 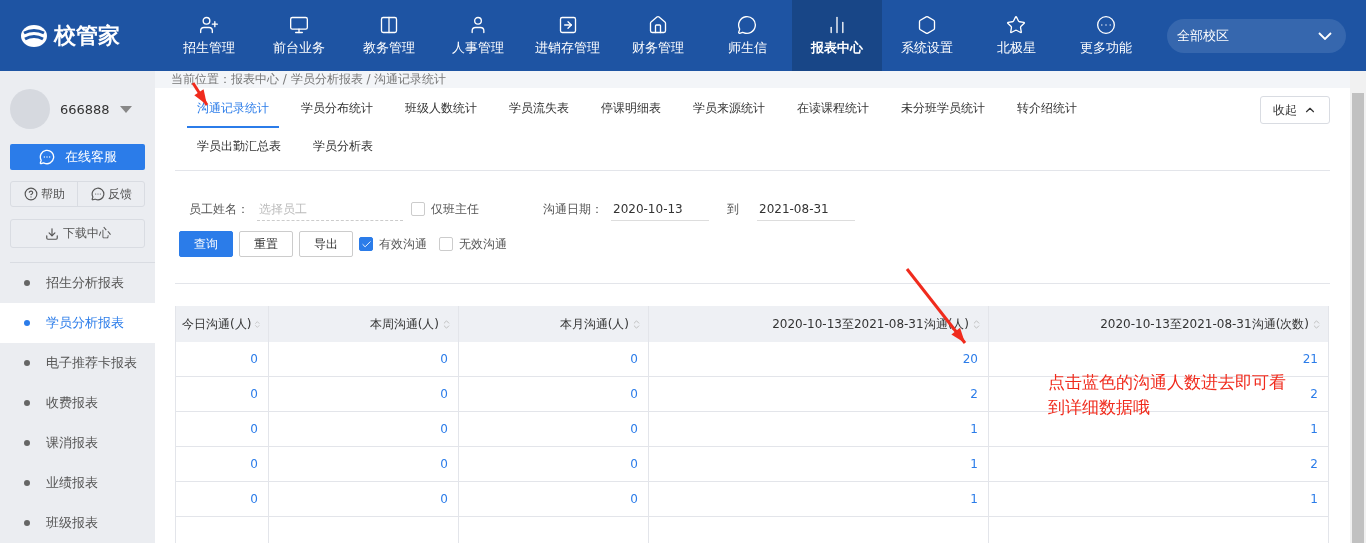 I want to click on tab: 学员来源统计, so click(x=729, y=109).